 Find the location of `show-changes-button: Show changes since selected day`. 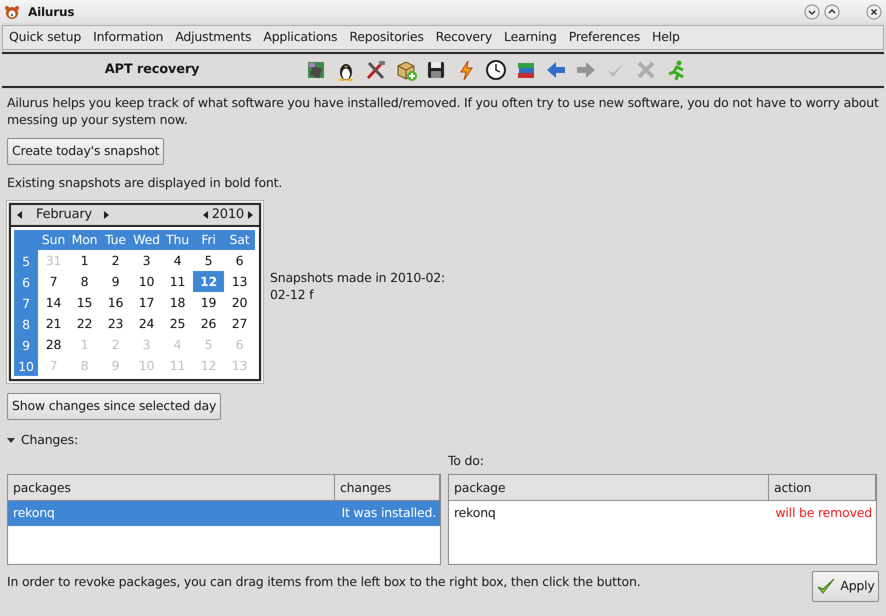

show-changes-button: Show changes since selected day is located at coordinates (114, 406).